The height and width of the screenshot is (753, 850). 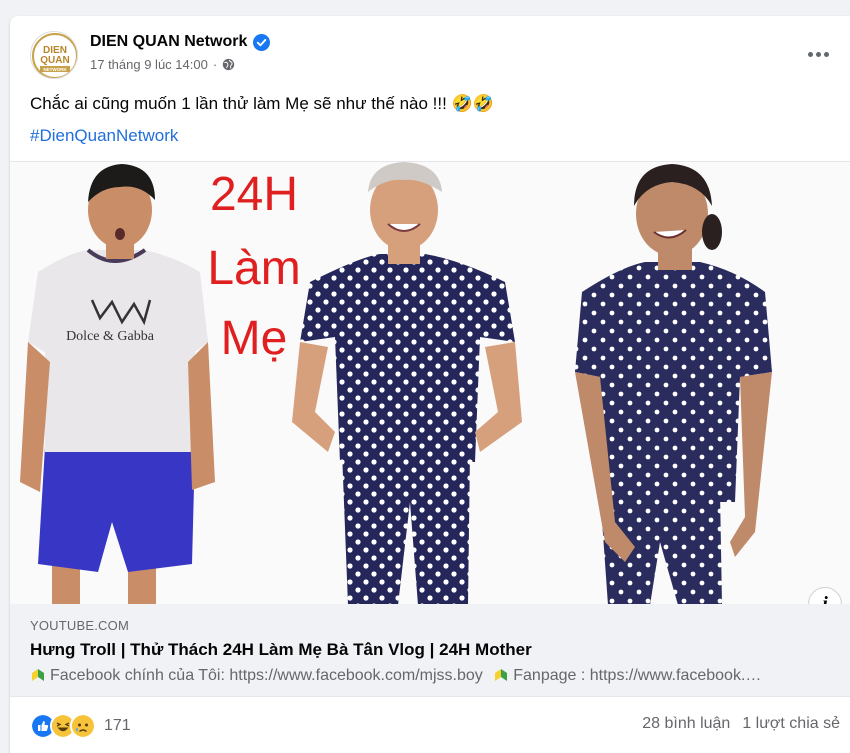 What do you see at coordinates (253, 268) in the screenshot?
I see `overlay-line2: Làm` at bounding box center [253, 268].